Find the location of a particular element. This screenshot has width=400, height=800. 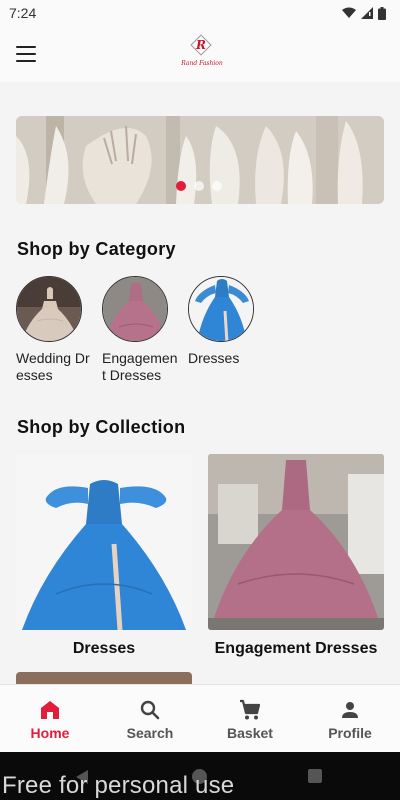

home-icon is located at coordinates (50, 710).